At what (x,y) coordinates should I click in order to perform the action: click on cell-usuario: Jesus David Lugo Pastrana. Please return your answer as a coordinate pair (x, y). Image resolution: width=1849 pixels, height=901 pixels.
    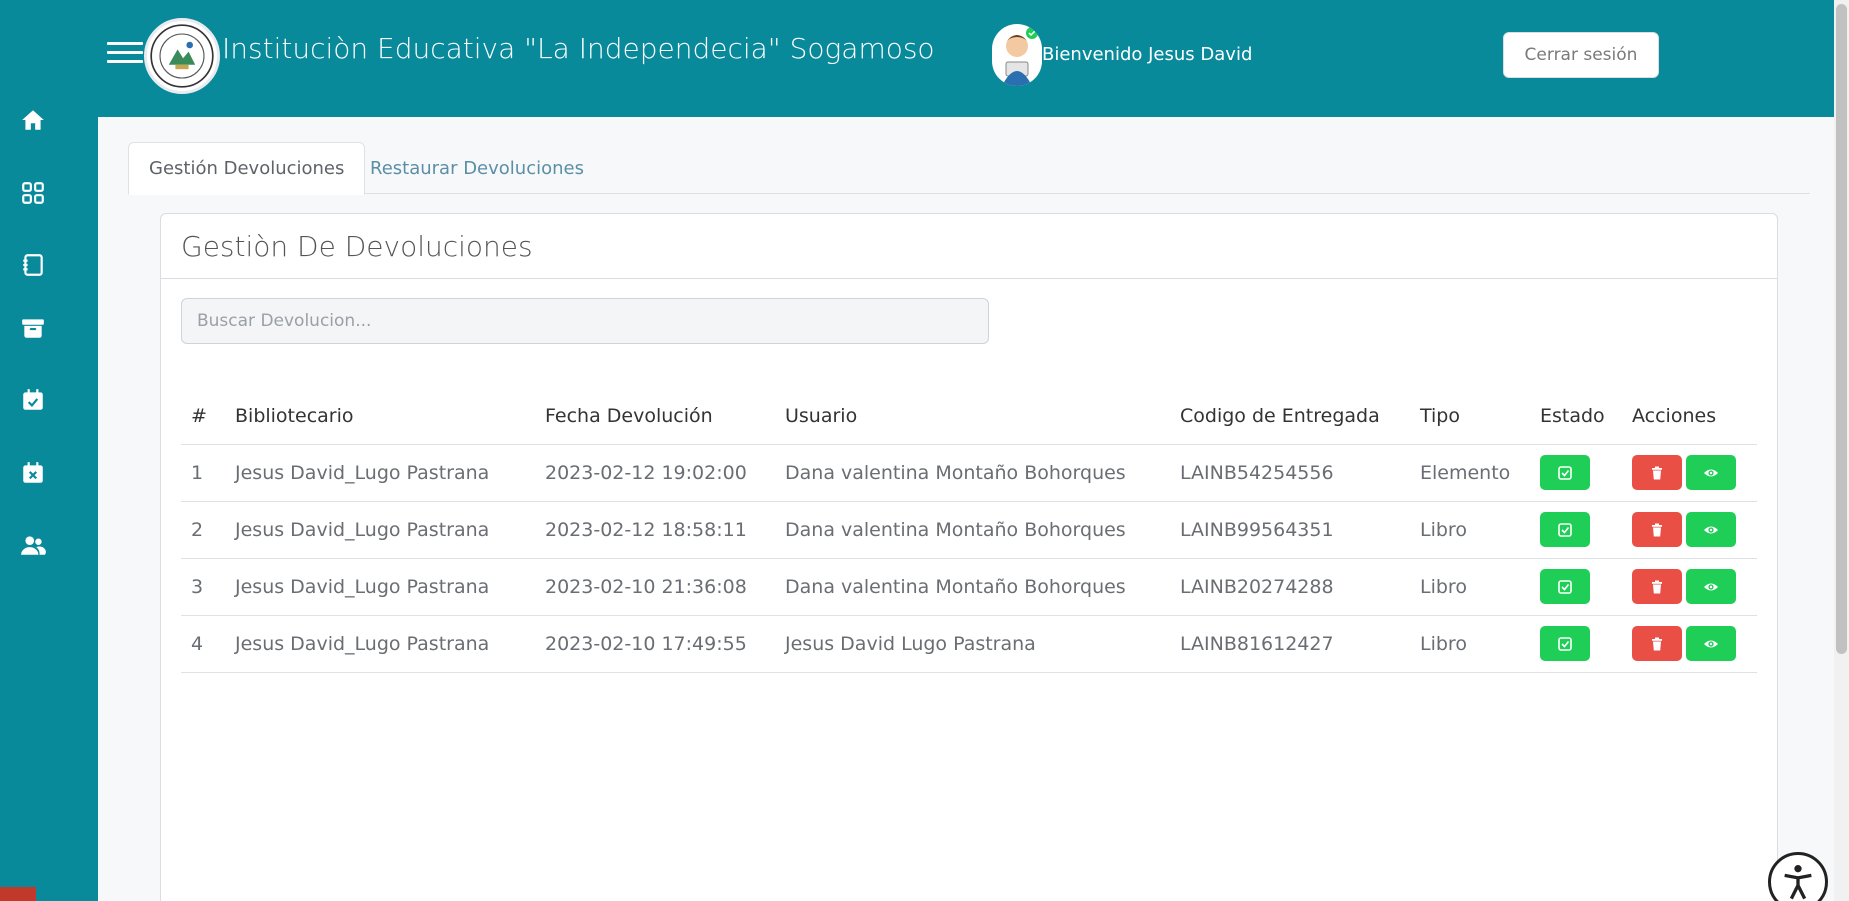
    Looking at the image, I should click on (972, 644).